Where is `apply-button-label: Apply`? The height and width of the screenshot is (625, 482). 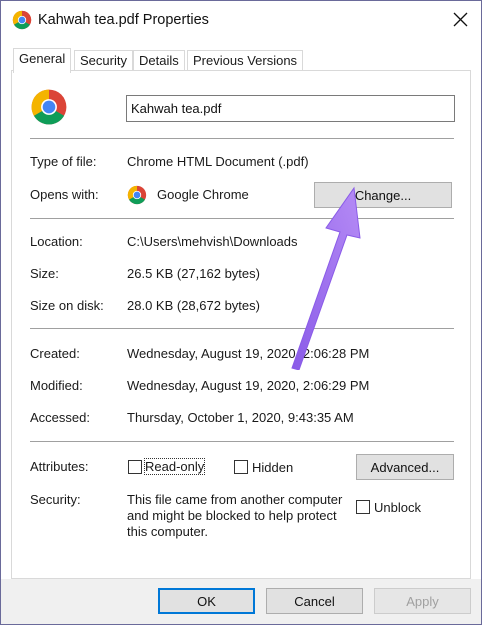
apply-button-label: Apply is located at coordinates (422, 601).